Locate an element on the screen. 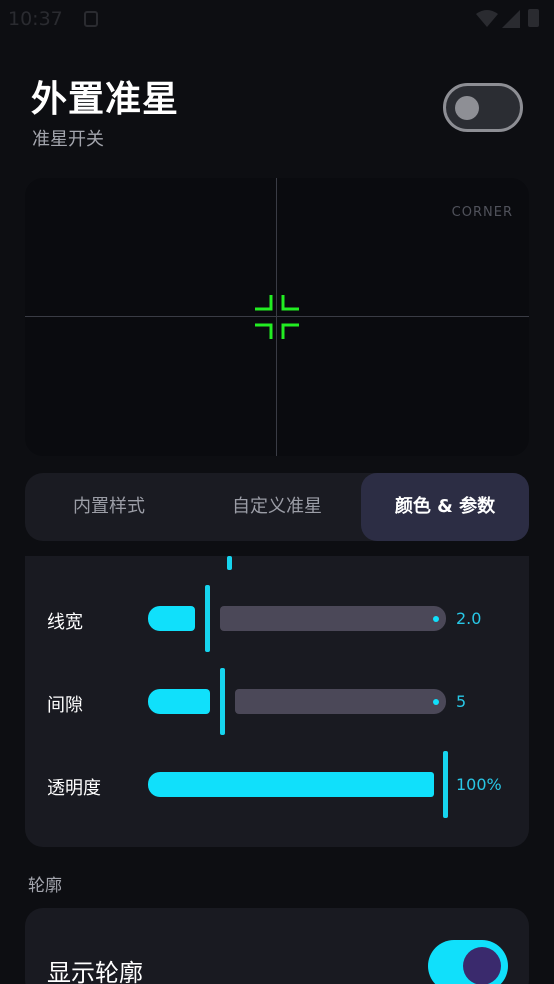  corner-crosshair-icon is located at coordinates (277, 317).